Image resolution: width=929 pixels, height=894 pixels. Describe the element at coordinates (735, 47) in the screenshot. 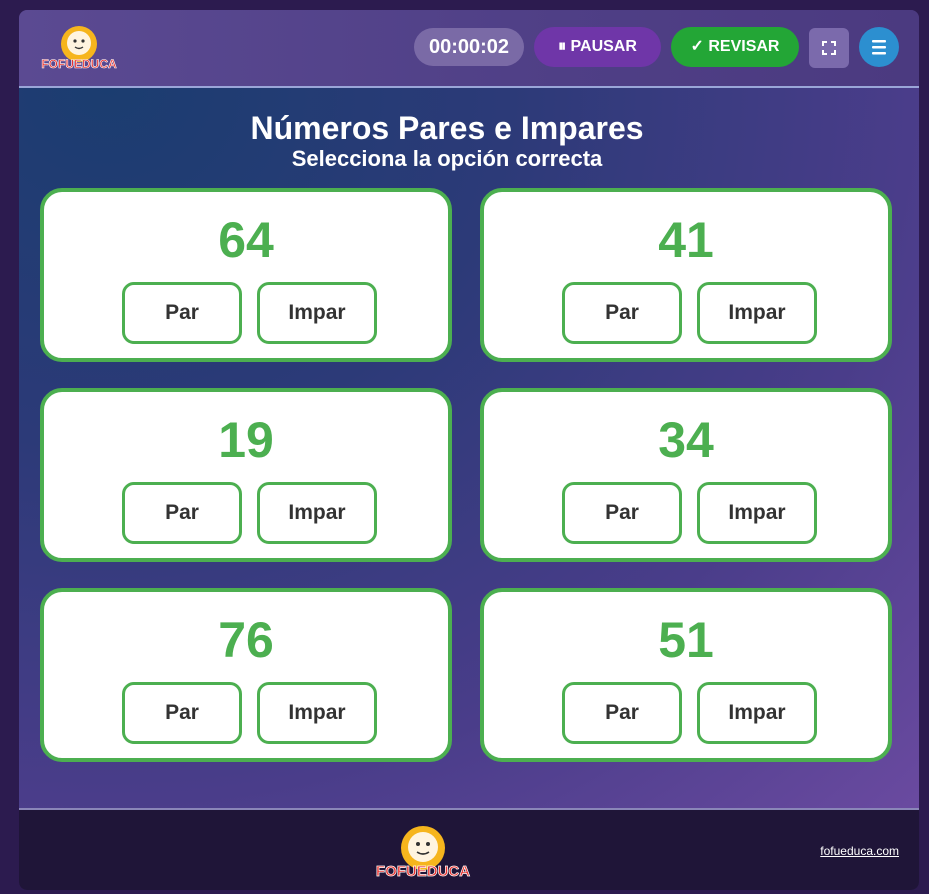

I see `review-button: ✓ REVISAR` at that location.